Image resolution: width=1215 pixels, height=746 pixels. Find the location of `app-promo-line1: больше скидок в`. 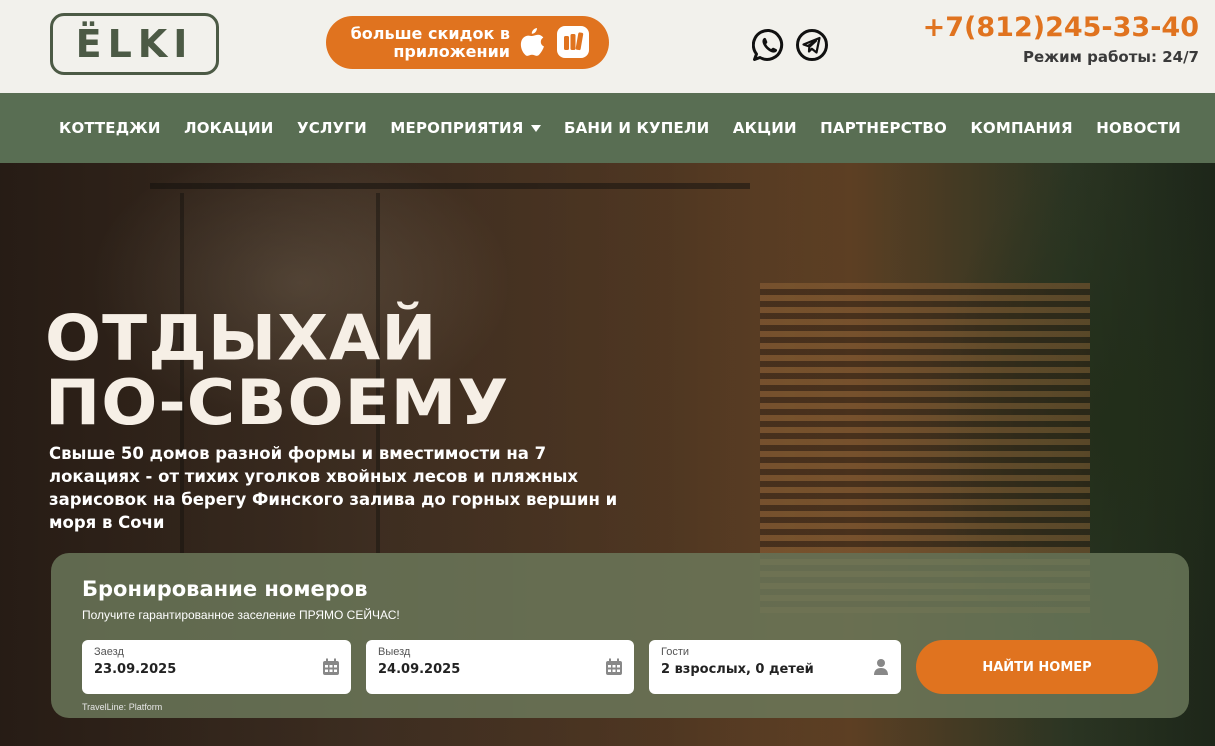

app-promo-line1: больше скидок в is located at coordinates (430, 33).